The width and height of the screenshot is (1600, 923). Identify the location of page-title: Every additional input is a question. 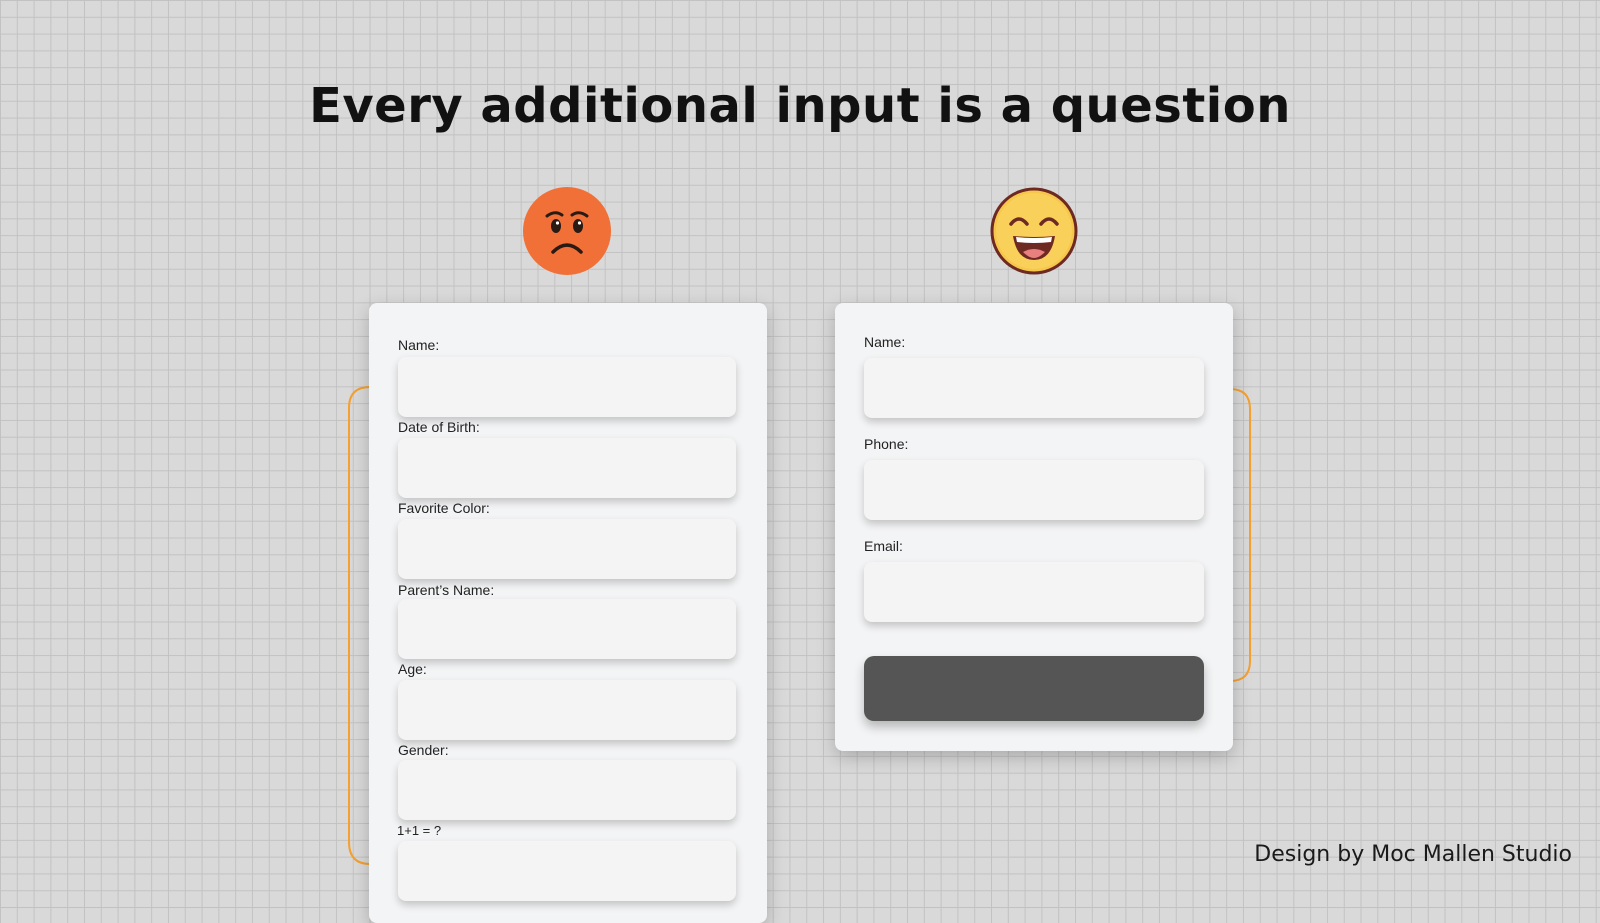
(800, 106).